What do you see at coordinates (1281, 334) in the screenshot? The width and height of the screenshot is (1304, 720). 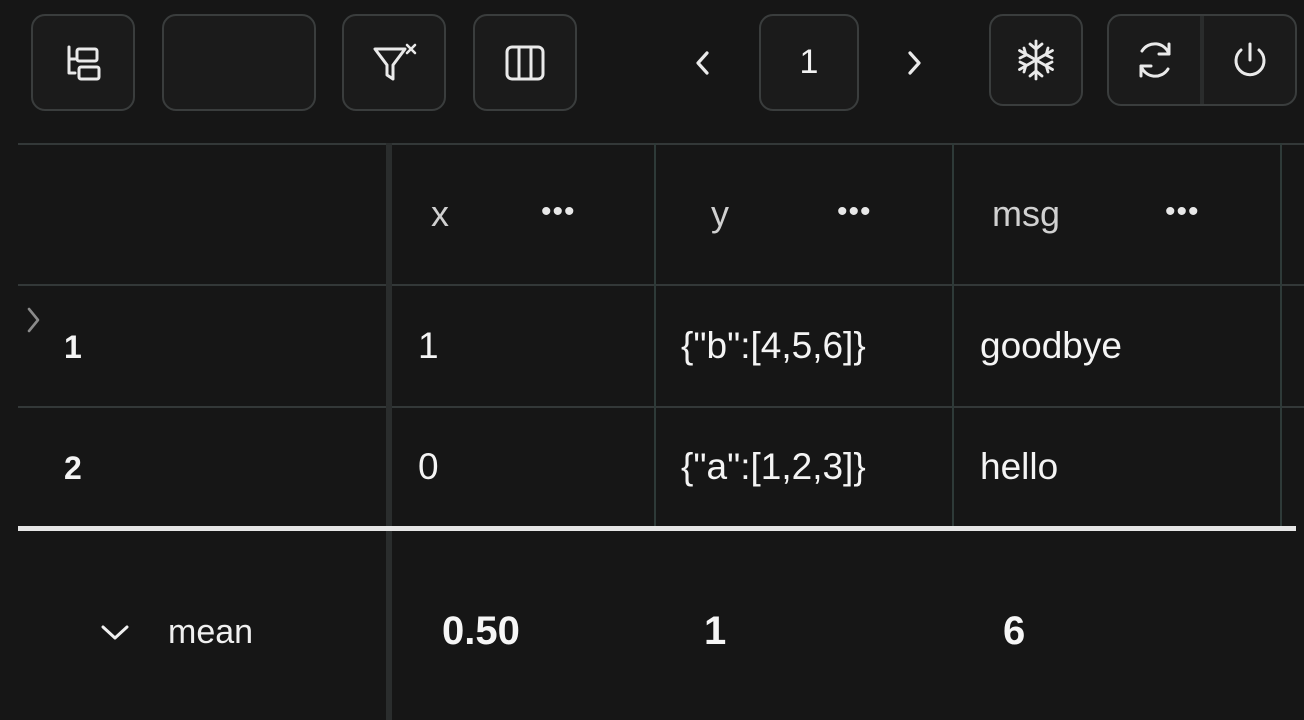 I see `column-divider` at bounding box center [1281, 334].